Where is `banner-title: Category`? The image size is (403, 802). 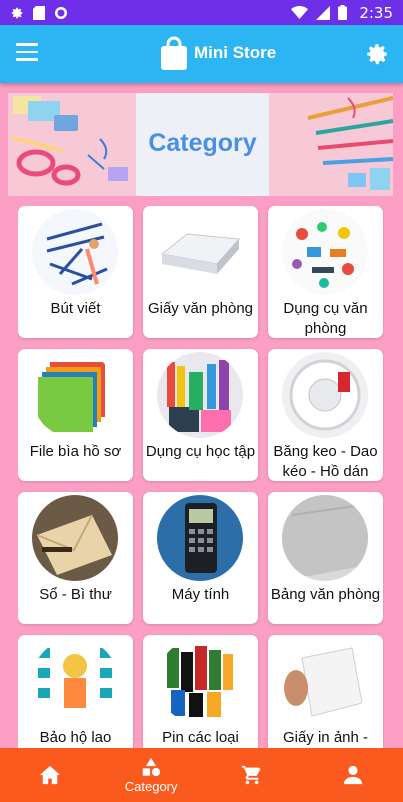
banner-title: Category is located at coordinates (202, 143).